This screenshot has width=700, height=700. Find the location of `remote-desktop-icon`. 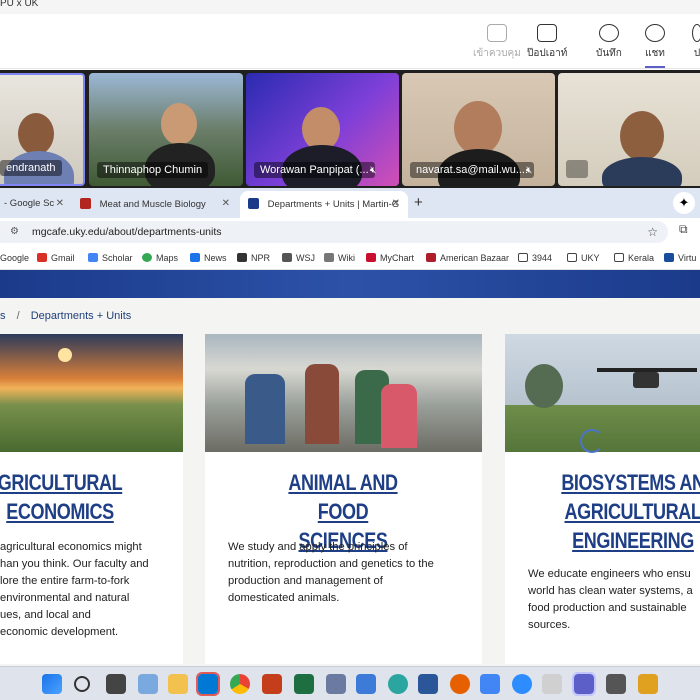

remote-desktop-icon is located at coordinates (616, 684).